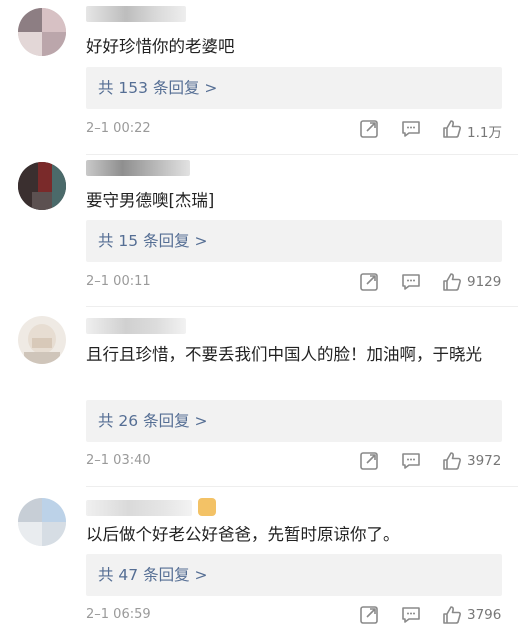  I want to click on comment-text: 要守男德噢[杰瑞], so click(150, 200).